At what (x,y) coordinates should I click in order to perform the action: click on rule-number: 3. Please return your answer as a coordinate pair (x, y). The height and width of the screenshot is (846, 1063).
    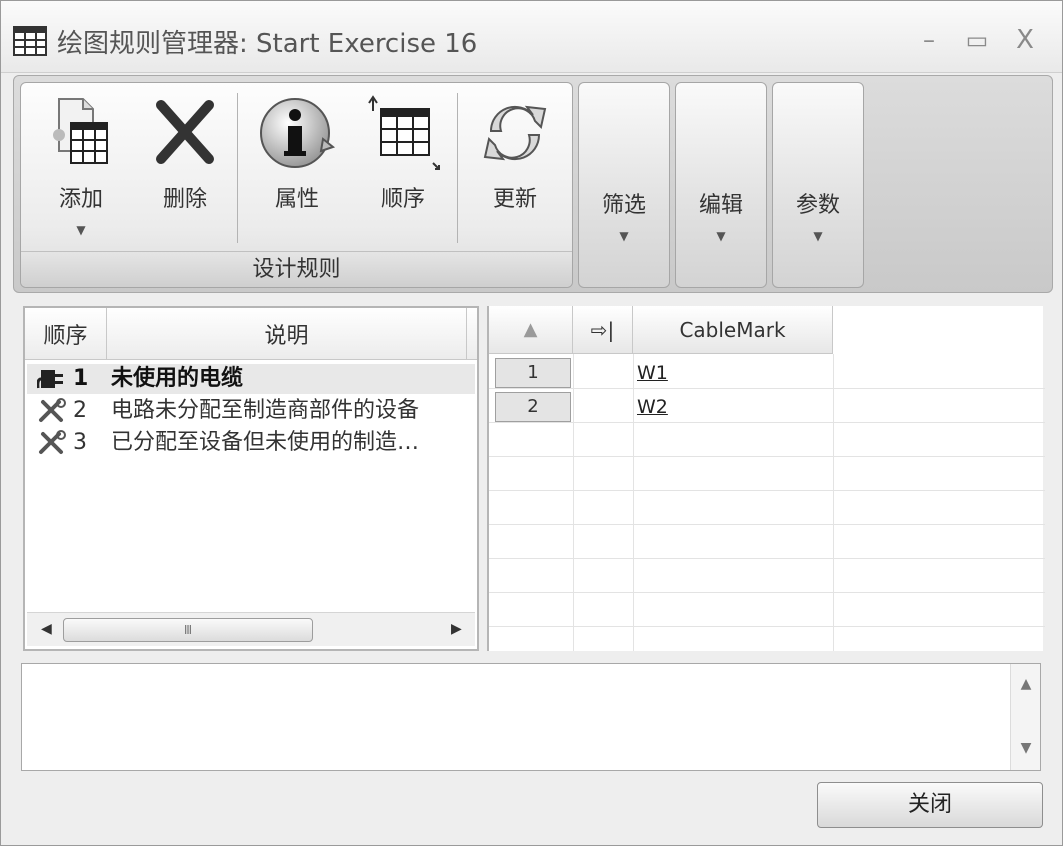
    Looking at the image, I should click on (80, 442).